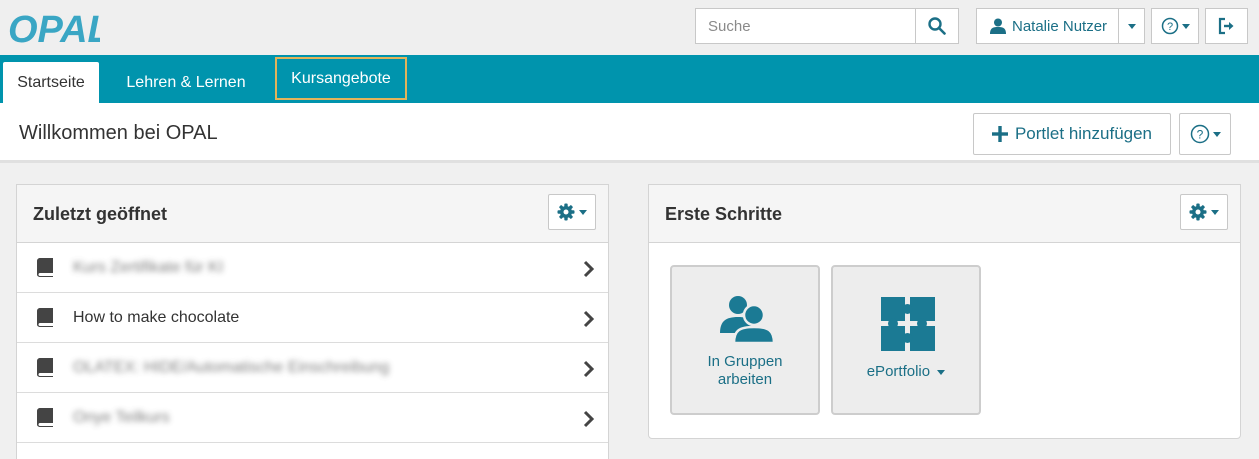 This screenshot has width=1259, height=459. I want to click on search-box, so click(827, 26).